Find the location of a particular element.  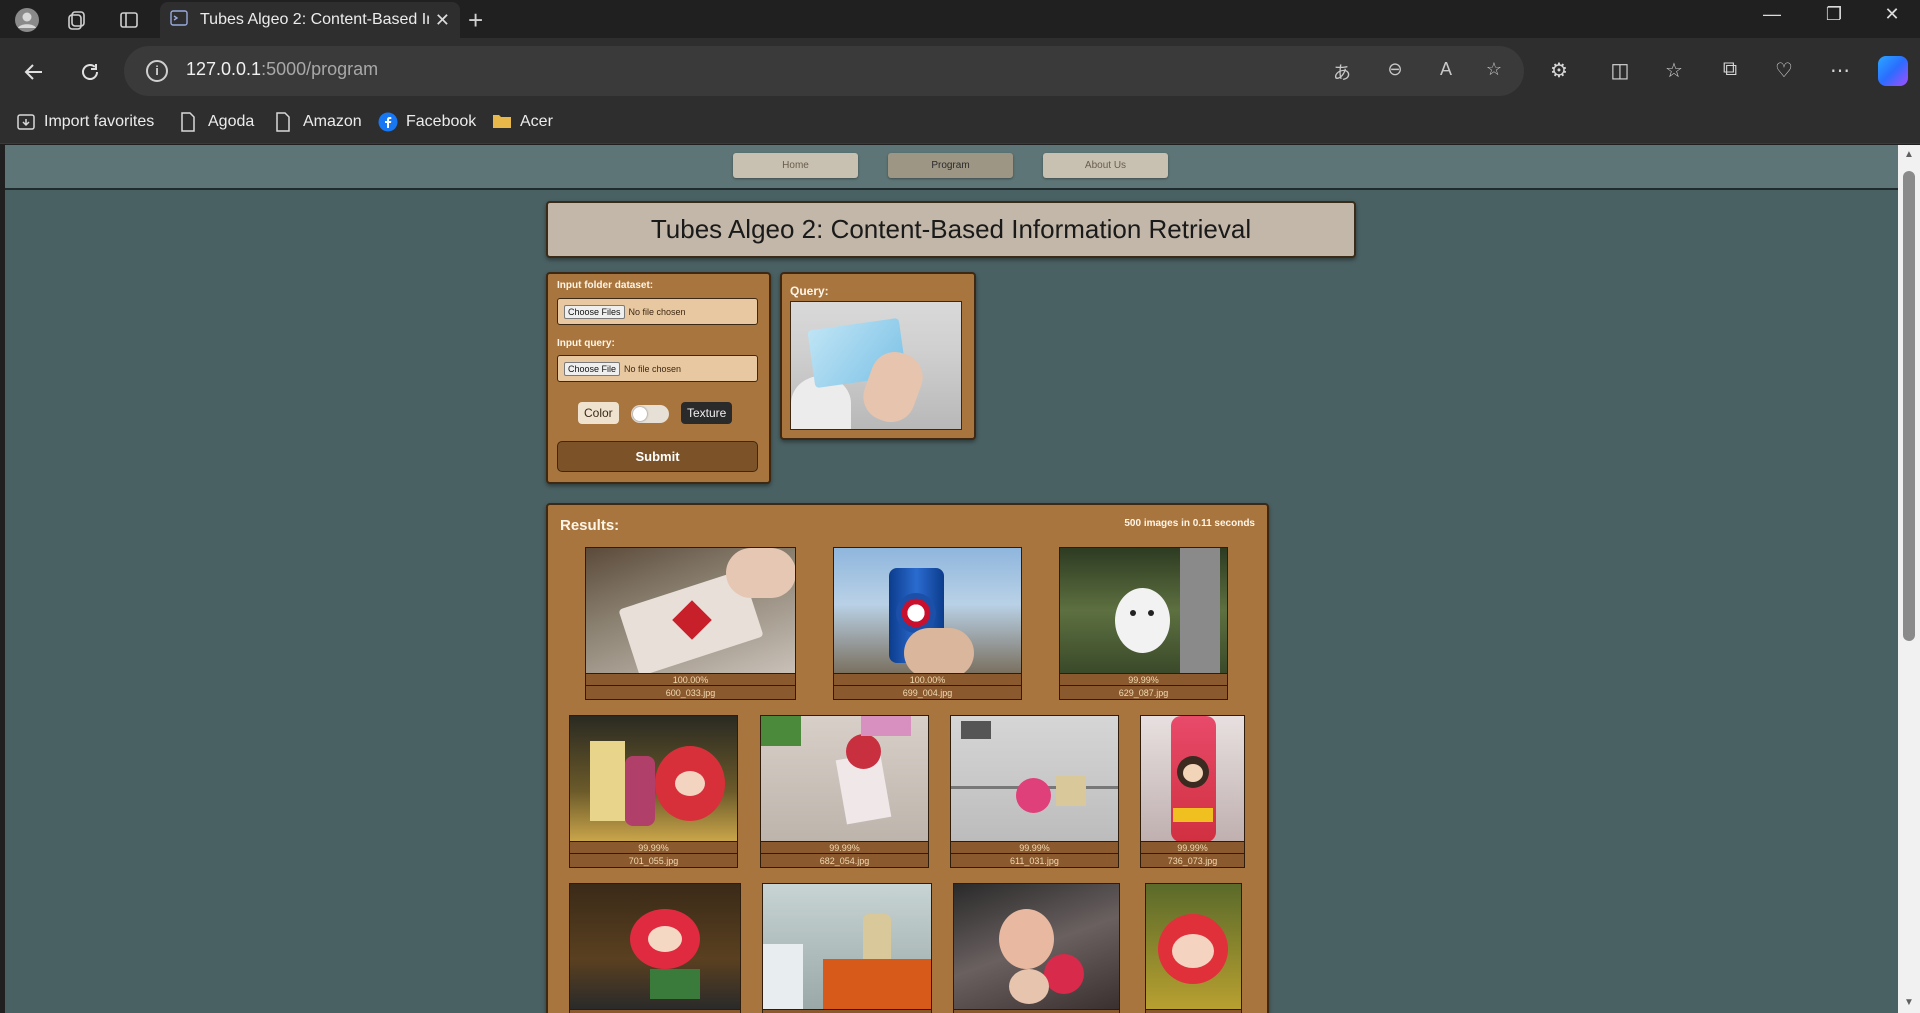

refresh-icon is located at coordinates (90, 72).